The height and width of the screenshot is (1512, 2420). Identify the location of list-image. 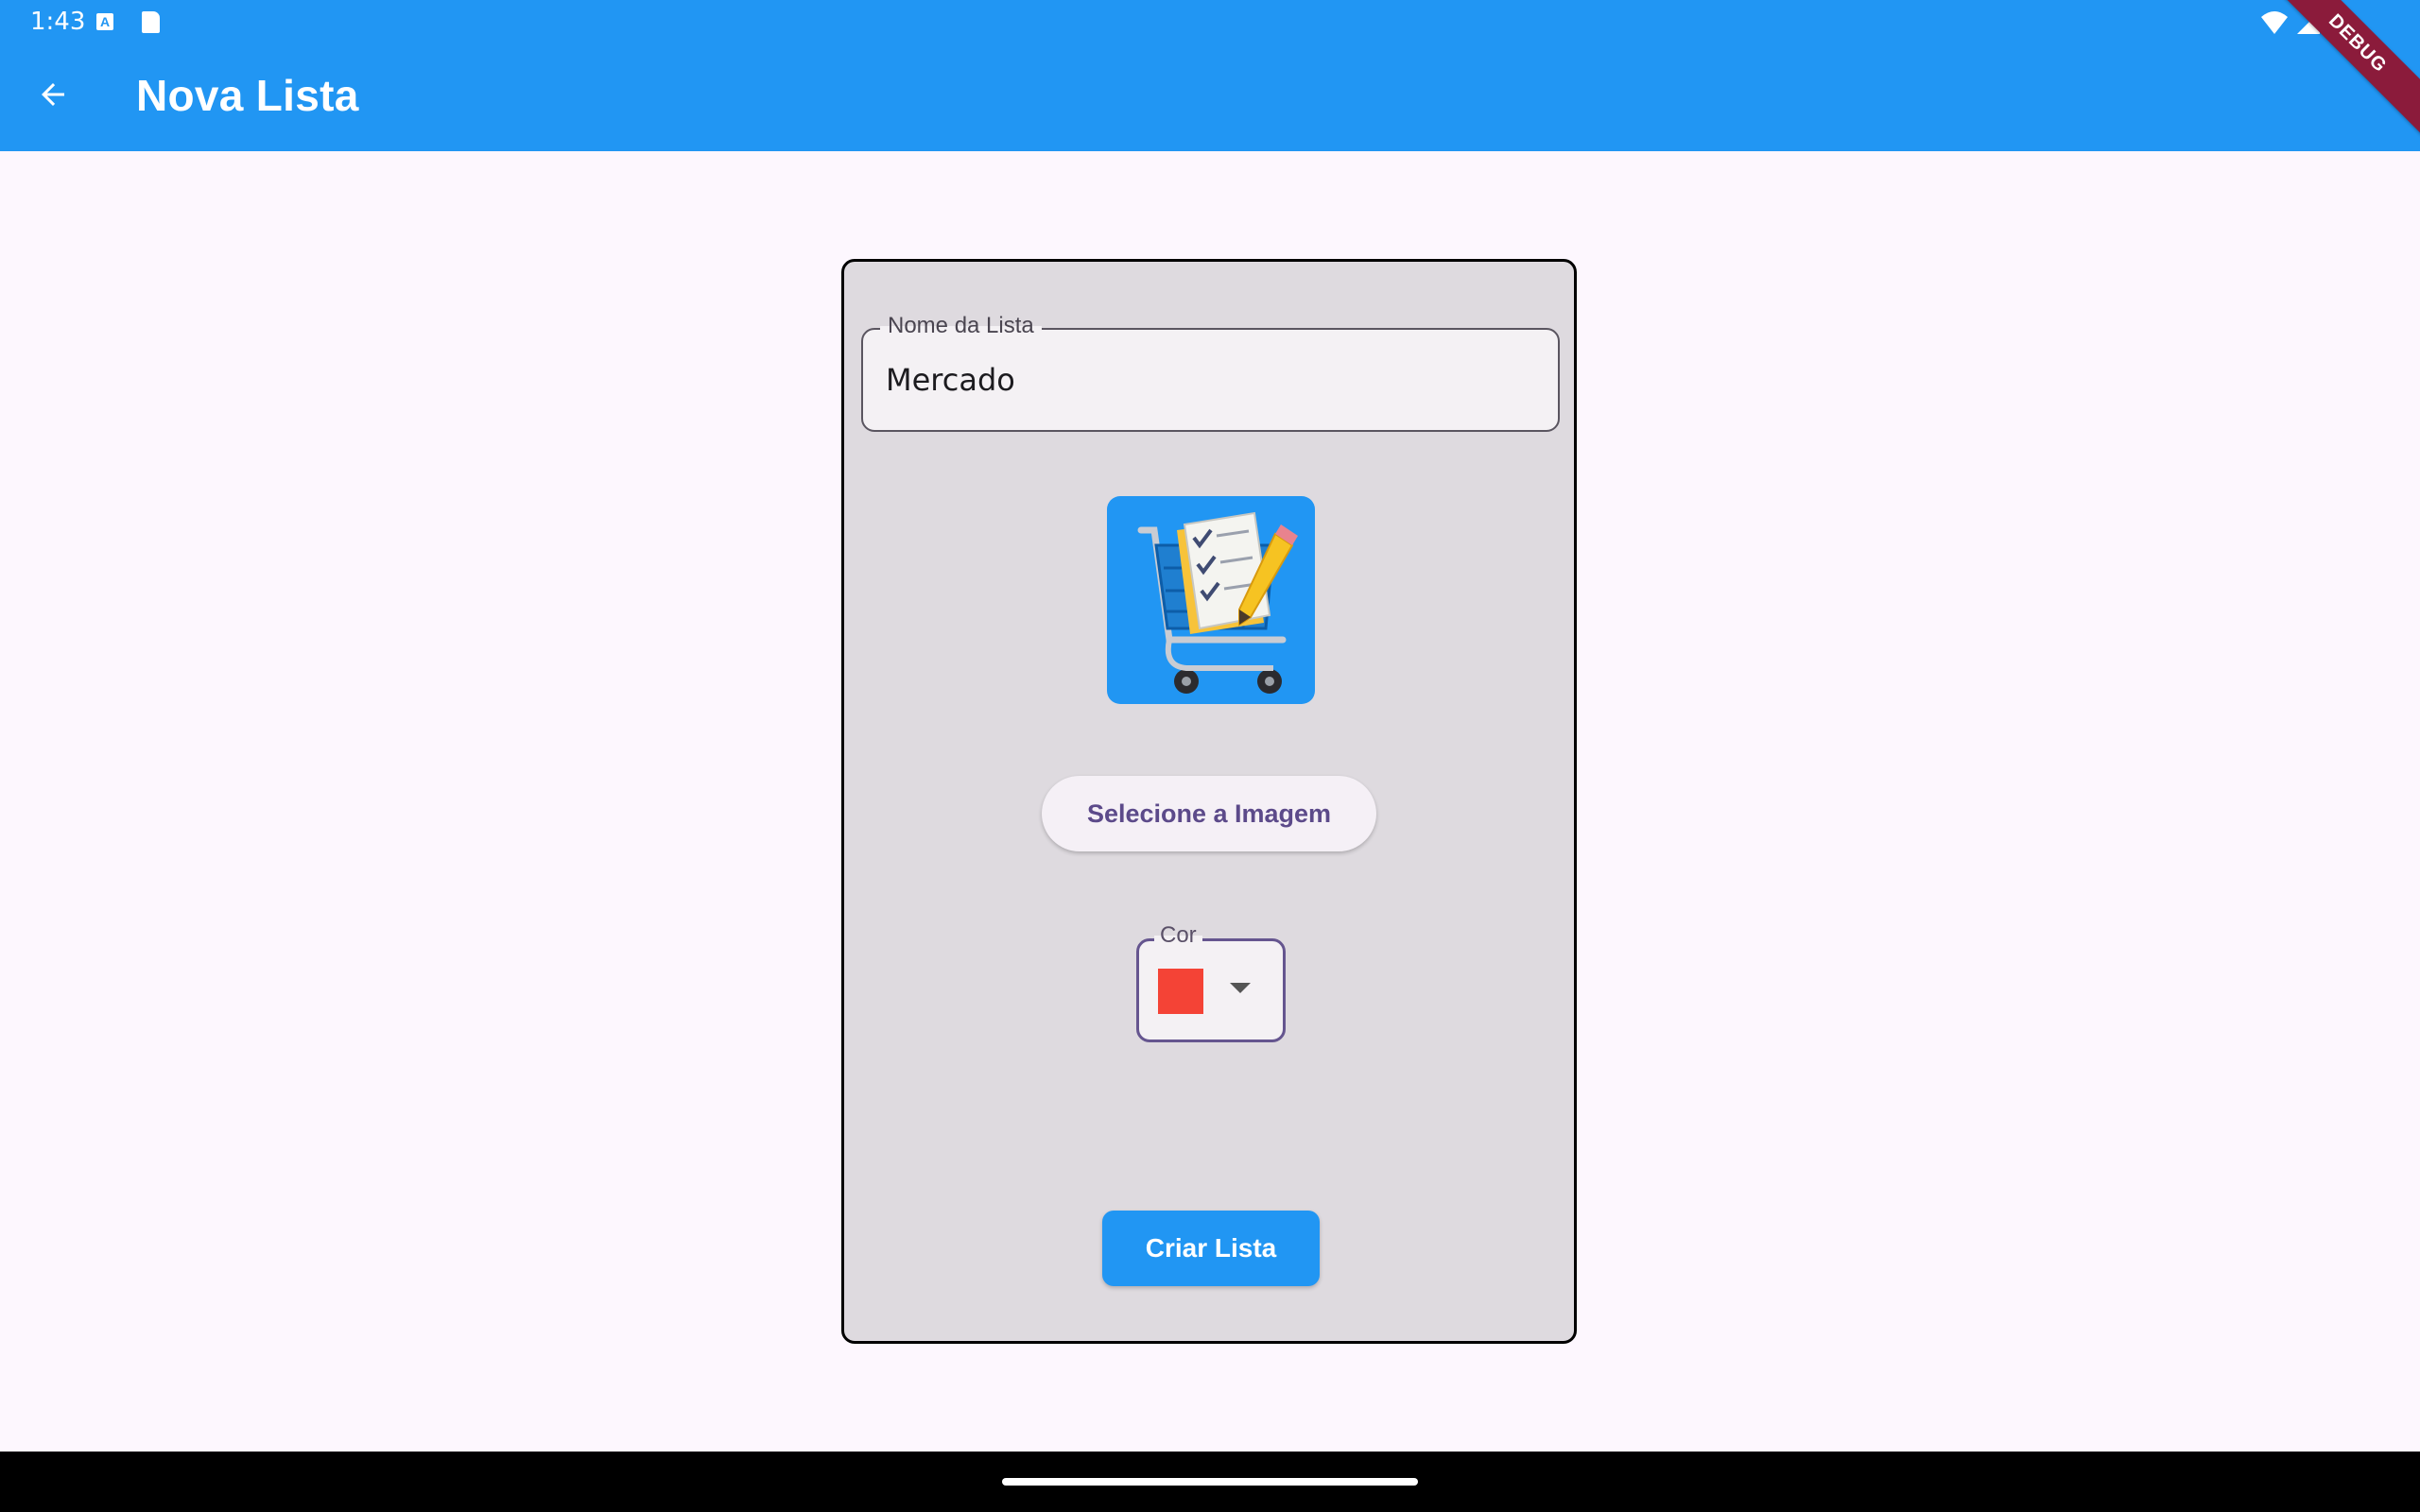
(1211, 600).